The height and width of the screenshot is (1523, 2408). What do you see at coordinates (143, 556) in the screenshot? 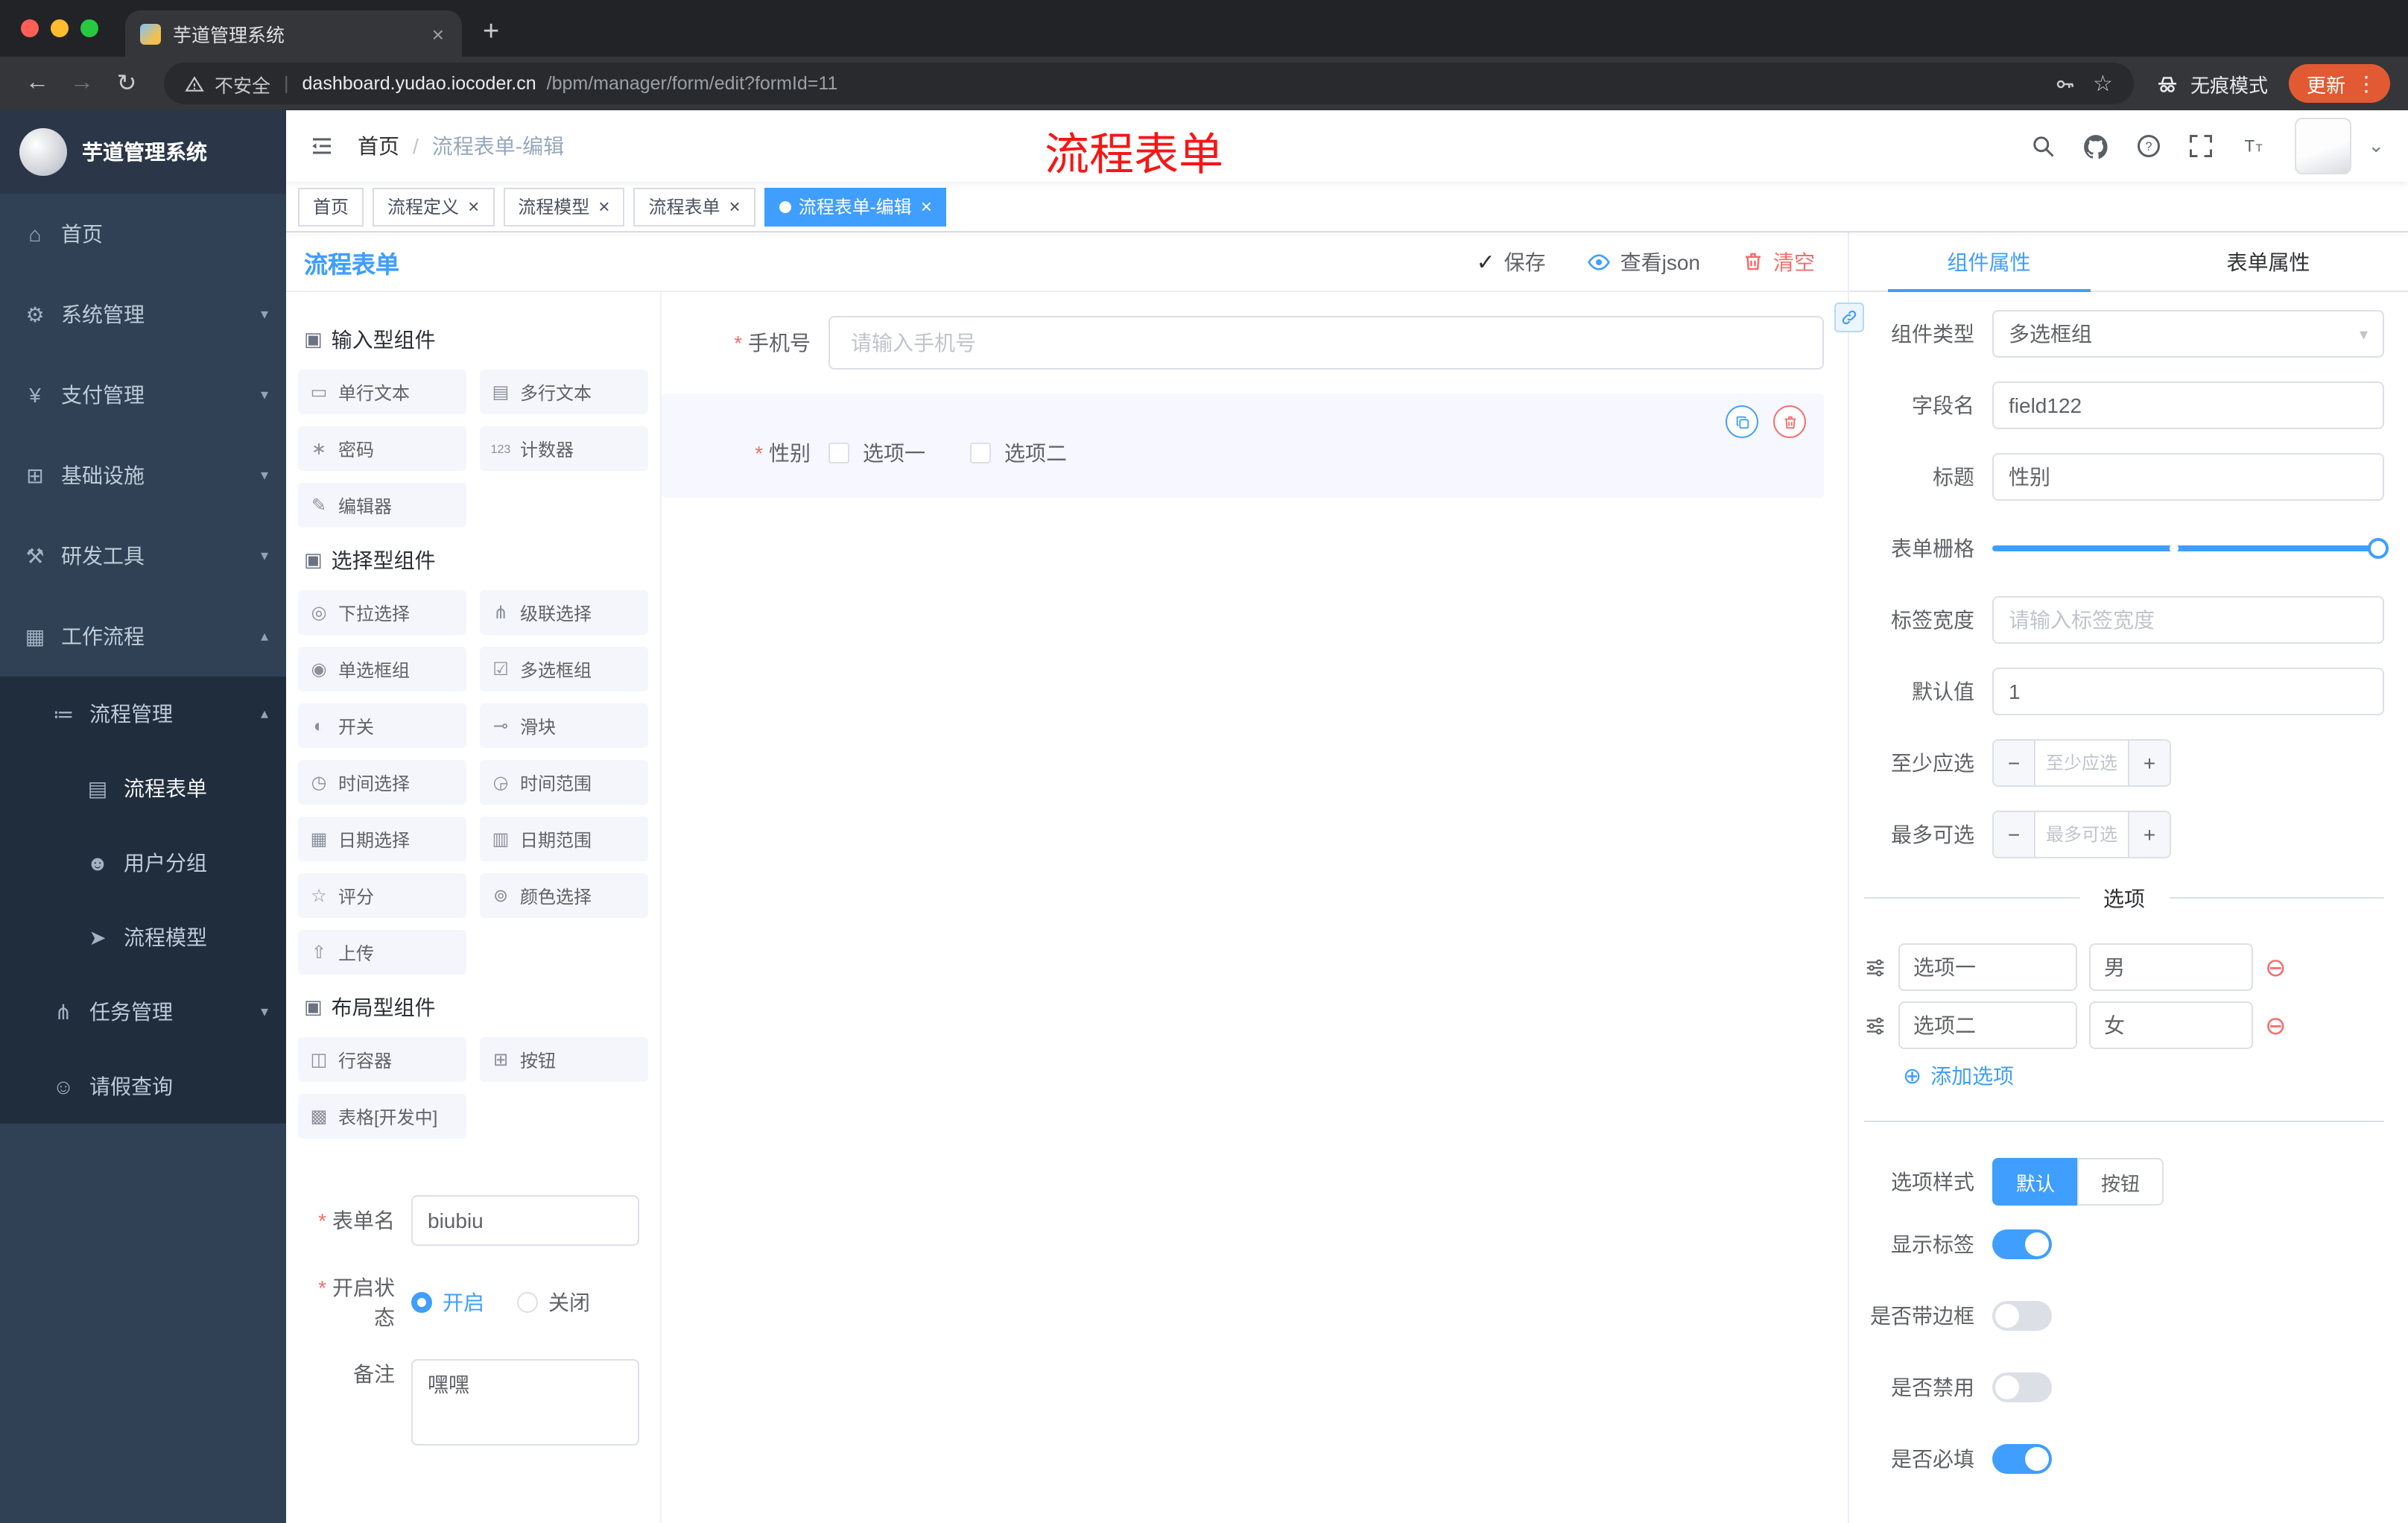
I see `sidebar-item-dev-tools: ⚒ 研发工具 ▾` at bounding box center [143, 556].